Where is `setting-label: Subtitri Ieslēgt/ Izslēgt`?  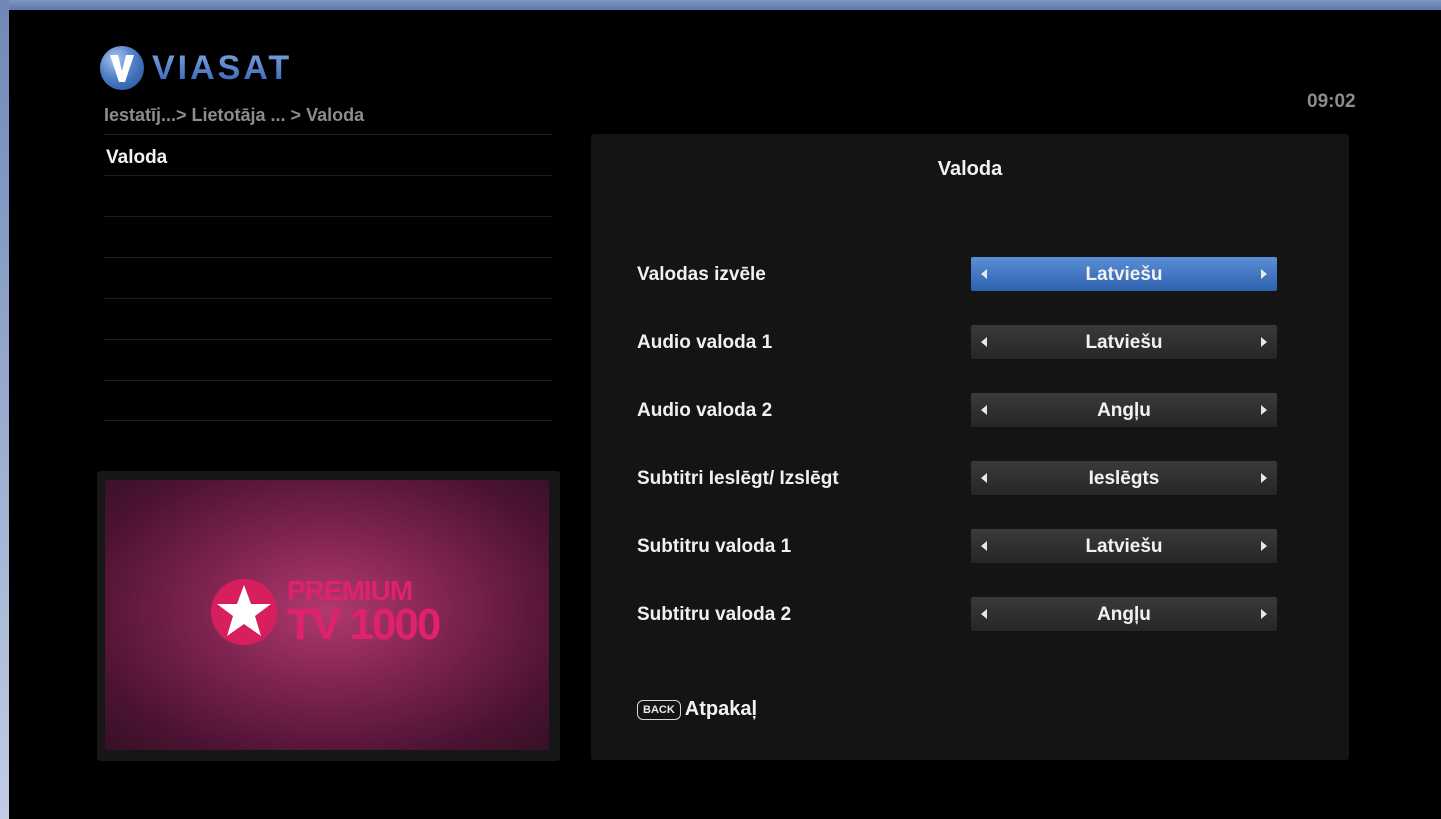 setting-label: Subtitri Ieslēgt/ Izslēgt is located at coordinates (738, 478).